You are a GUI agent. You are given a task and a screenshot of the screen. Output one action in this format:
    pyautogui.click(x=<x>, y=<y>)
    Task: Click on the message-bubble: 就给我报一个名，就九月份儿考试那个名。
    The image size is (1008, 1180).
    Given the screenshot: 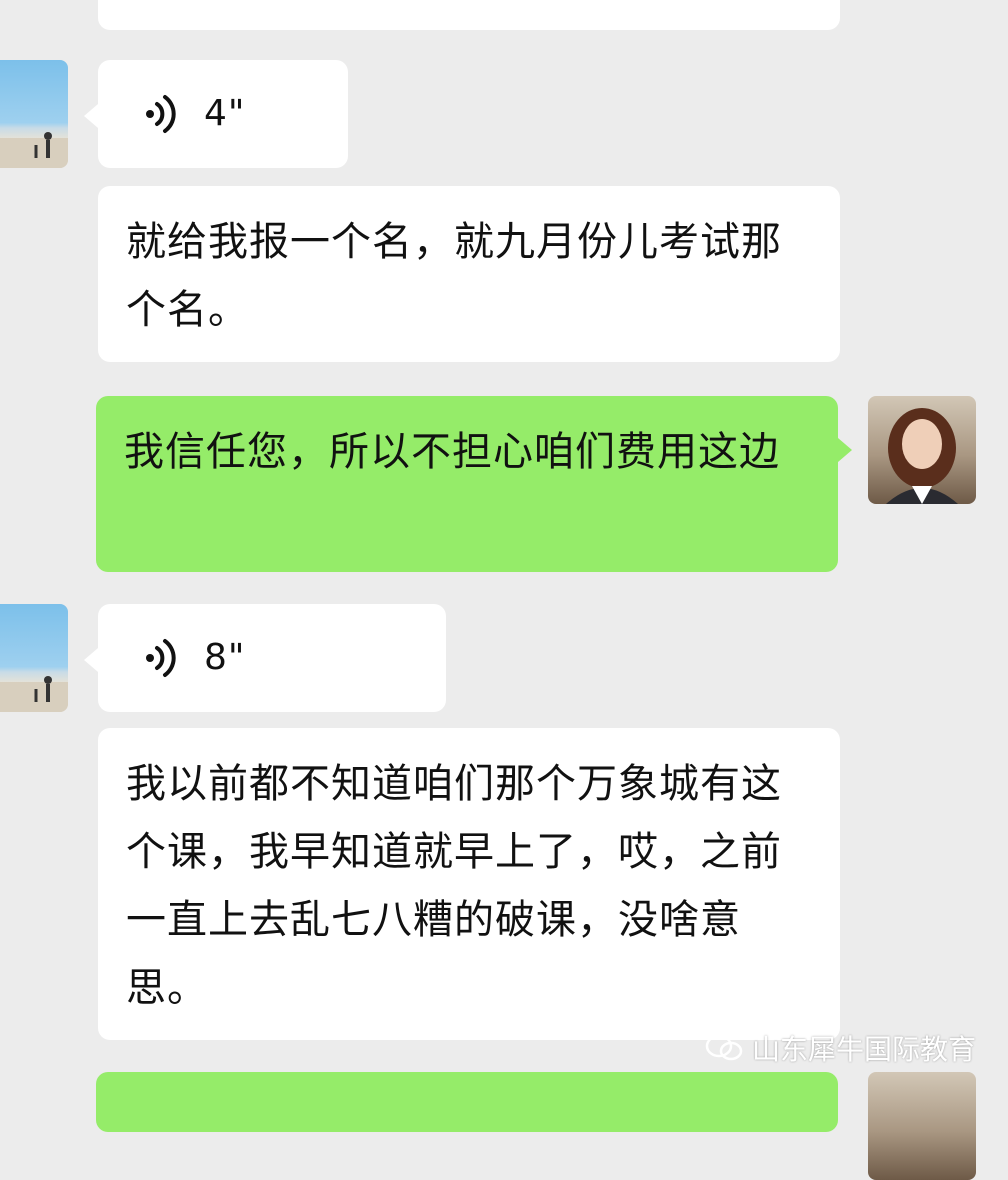 What is the action you would take?
    pyautogui.click(x=469, y=274)
    